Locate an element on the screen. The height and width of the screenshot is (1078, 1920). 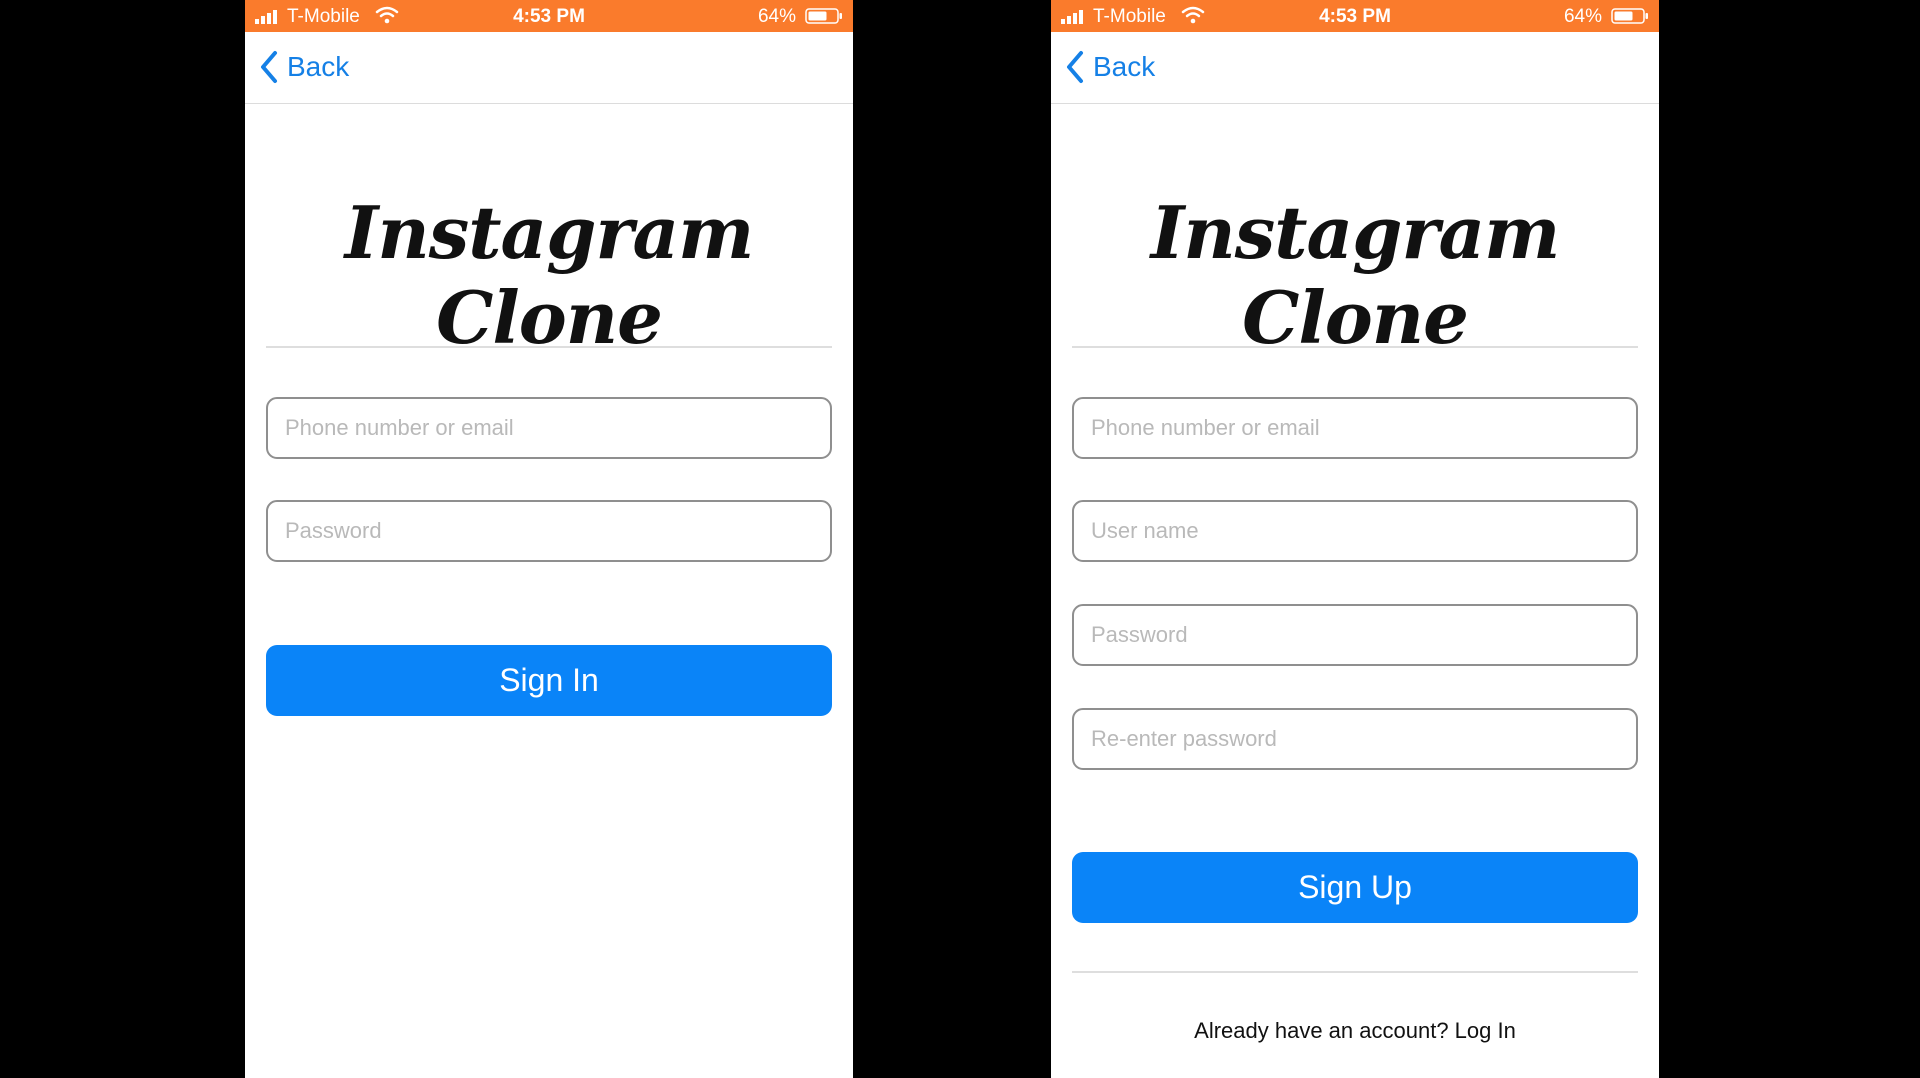
username-field is located at coordinates (1355, 531).